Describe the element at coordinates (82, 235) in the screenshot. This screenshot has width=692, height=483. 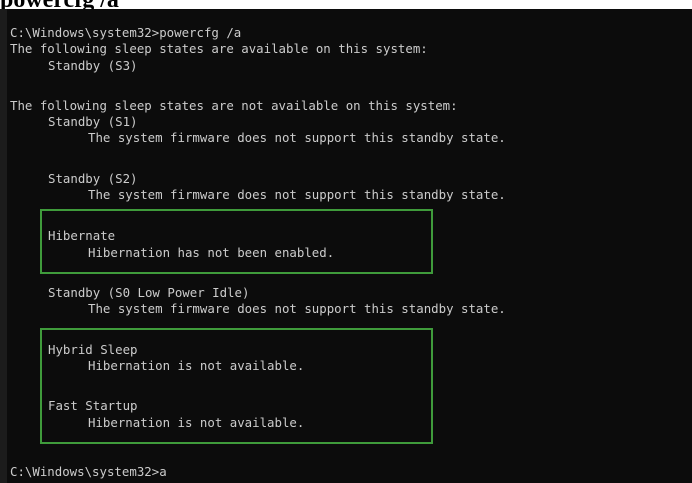
I see `unavailable-state-hibernate: Hibernate` at that location.